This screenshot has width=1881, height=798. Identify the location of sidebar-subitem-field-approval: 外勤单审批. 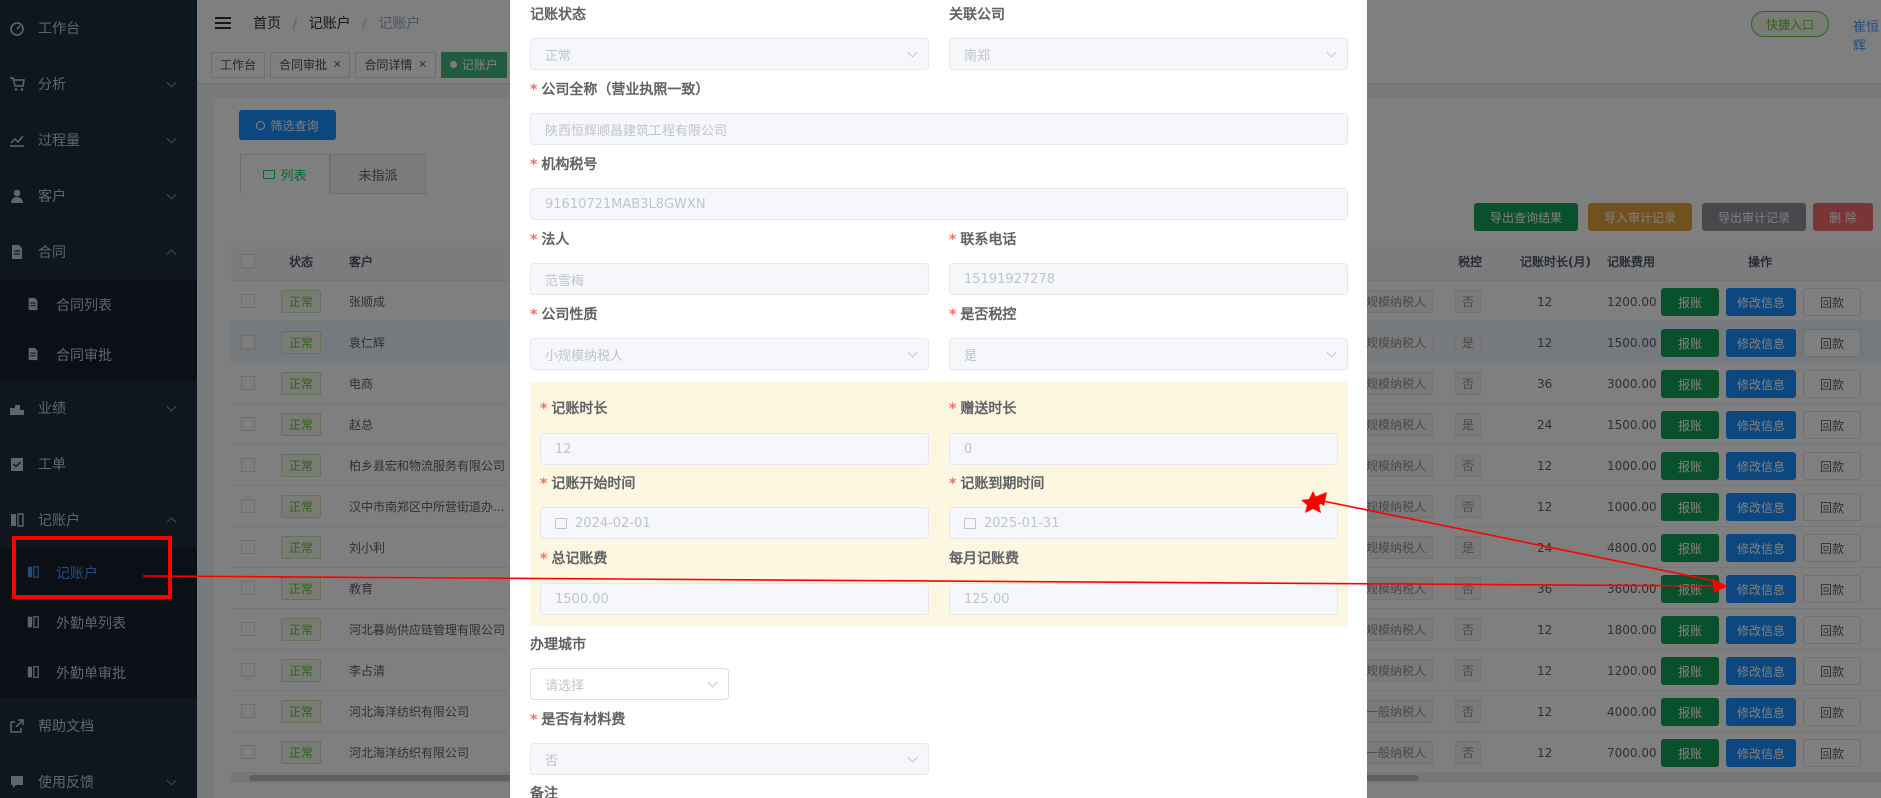
(98, 673).